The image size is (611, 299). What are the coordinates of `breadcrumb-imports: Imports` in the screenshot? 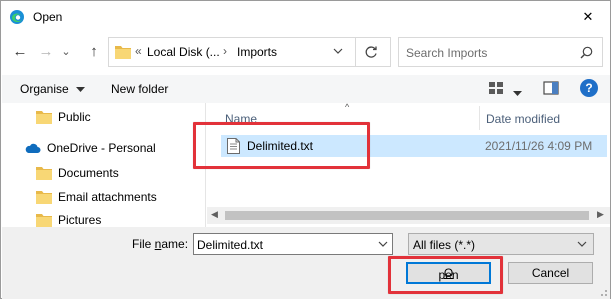 It's located at (257, 52).